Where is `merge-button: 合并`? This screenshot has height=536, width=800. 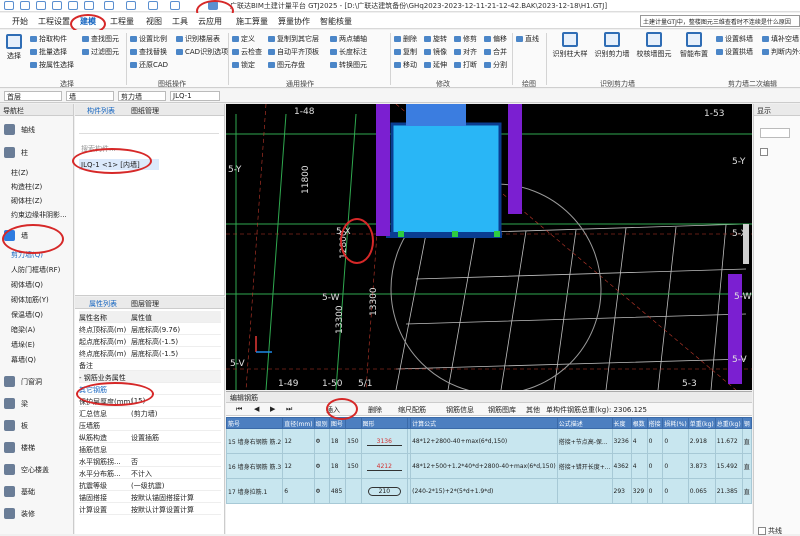 merge-button: 合并 is located at coordinates (495, 52).